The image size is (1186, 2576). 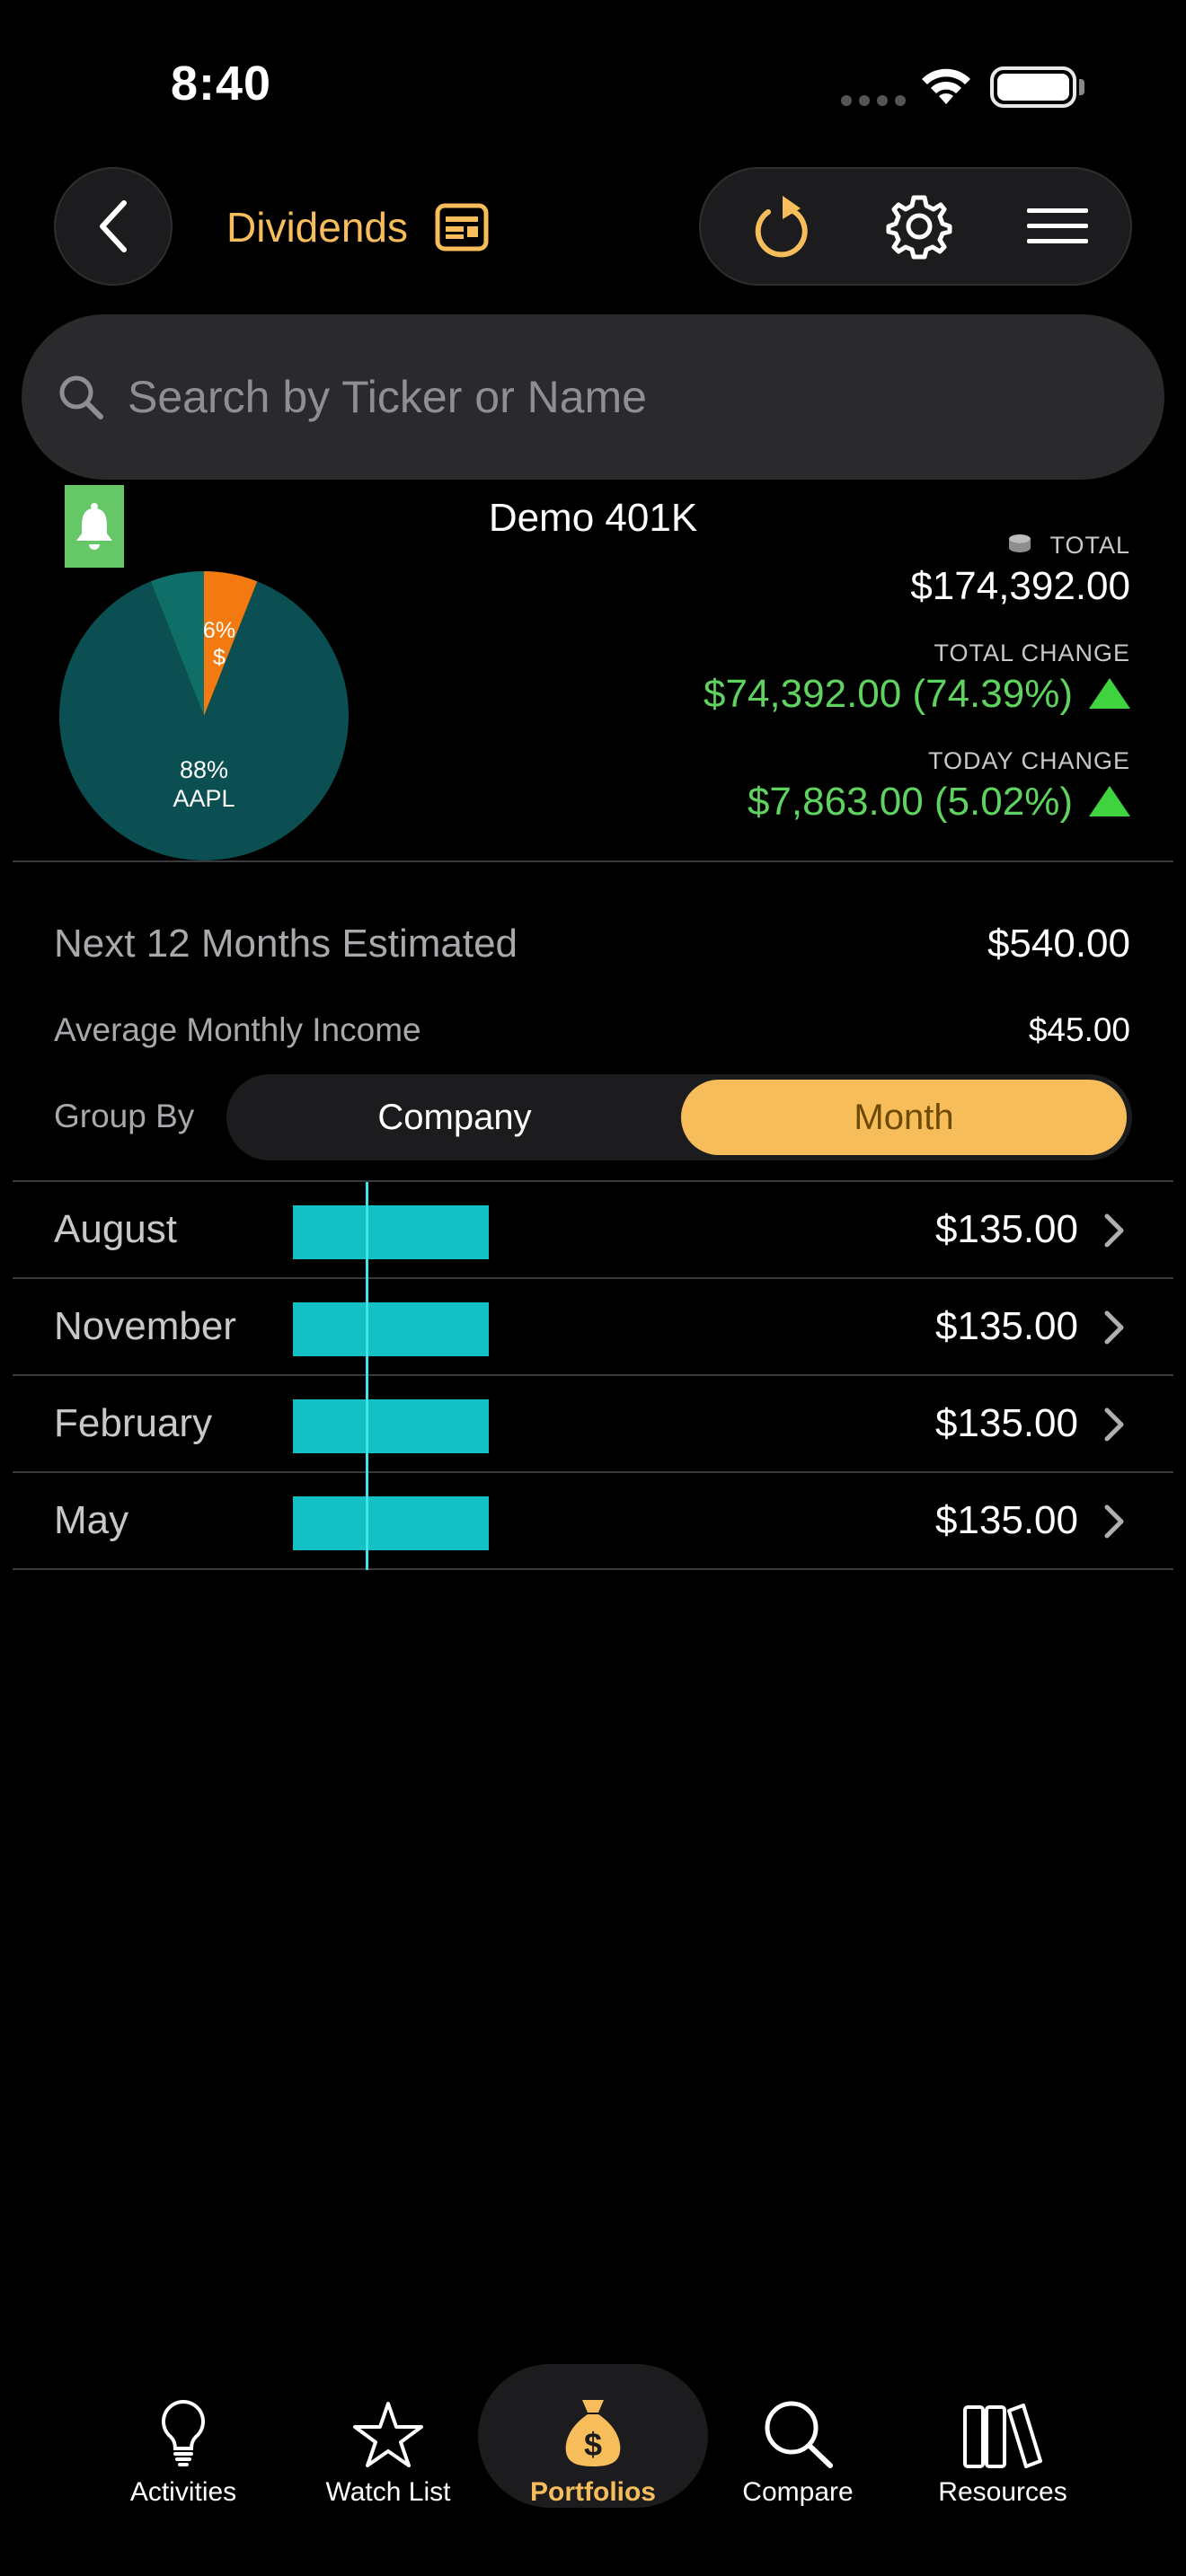 What do you see at coordinates (204, 798) in the screenshot?
I see `pie-label-aapl-ticker: AAPL` at bounding box center [204, 798].